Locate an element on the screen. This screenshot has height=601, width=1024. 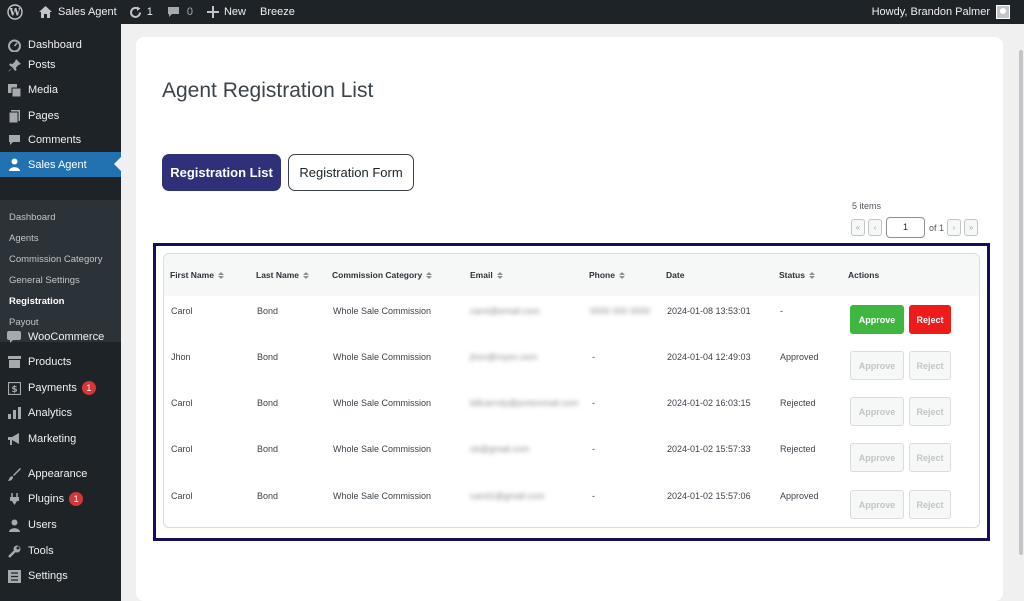
cell-date: 2024-01-02 15:57:06 is located at coordinates (709, 496).